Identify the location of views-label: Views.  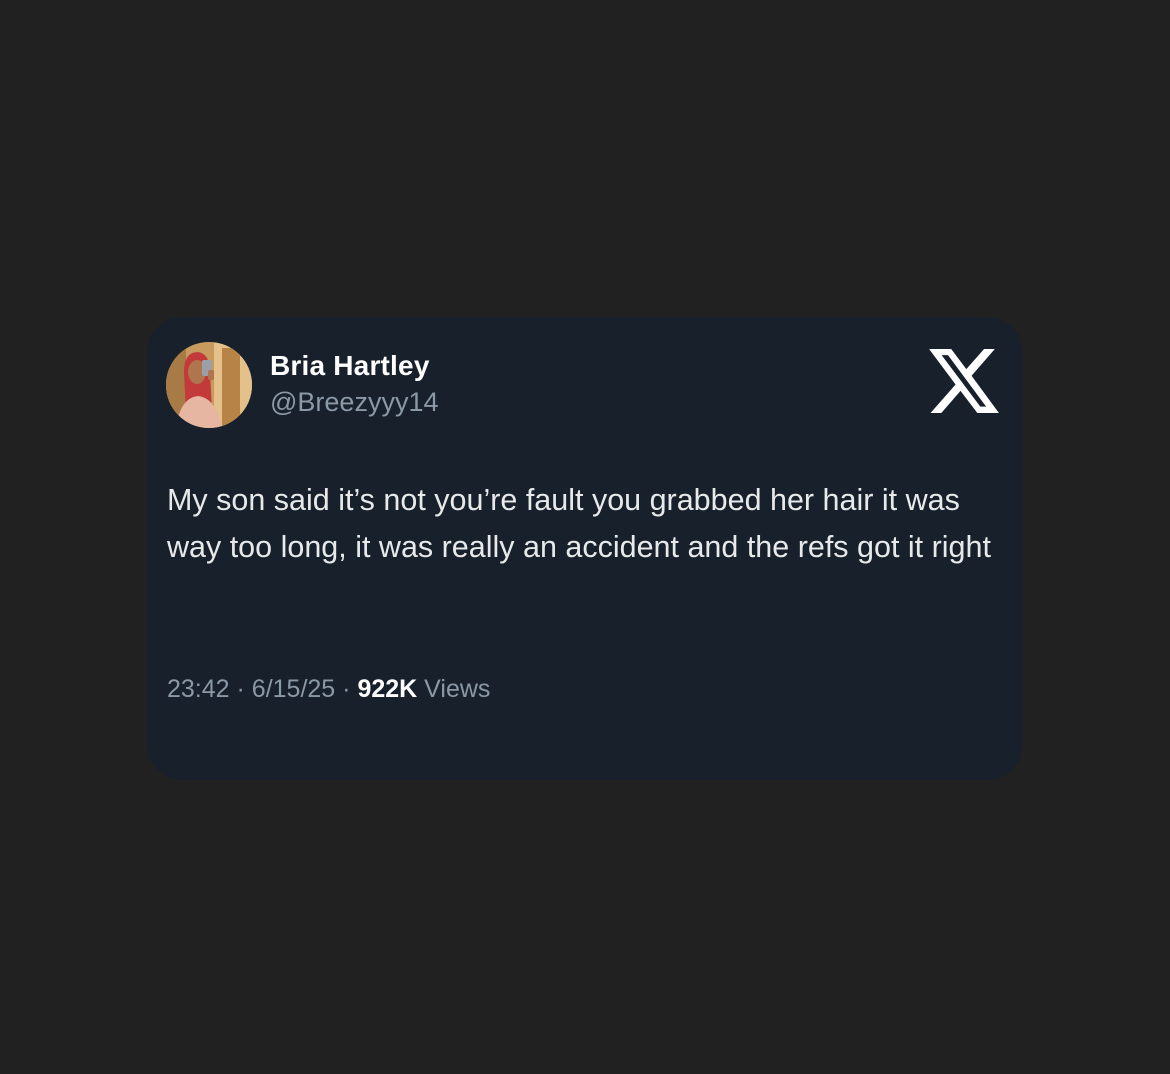
(457, 689).